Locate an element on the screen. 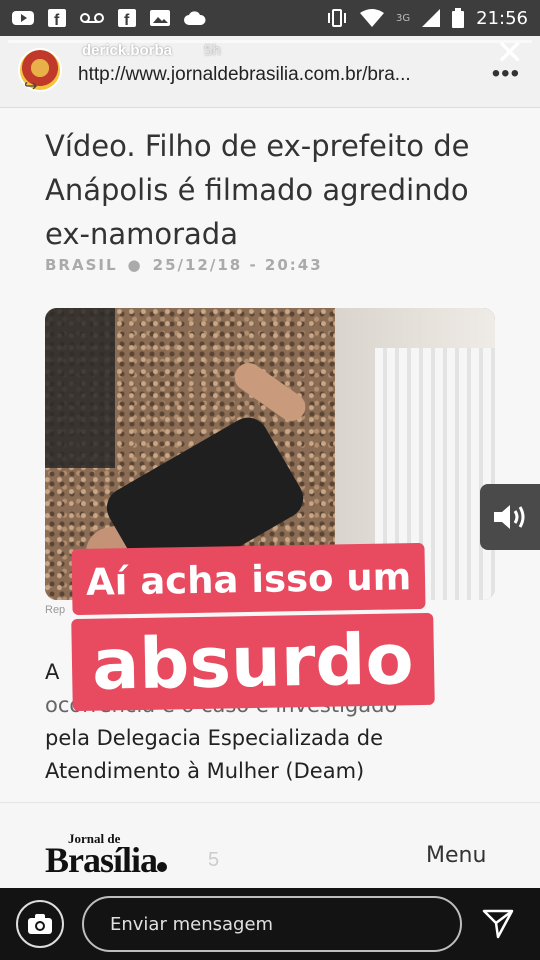  wifi-icon is located at coordinates (372, 18).